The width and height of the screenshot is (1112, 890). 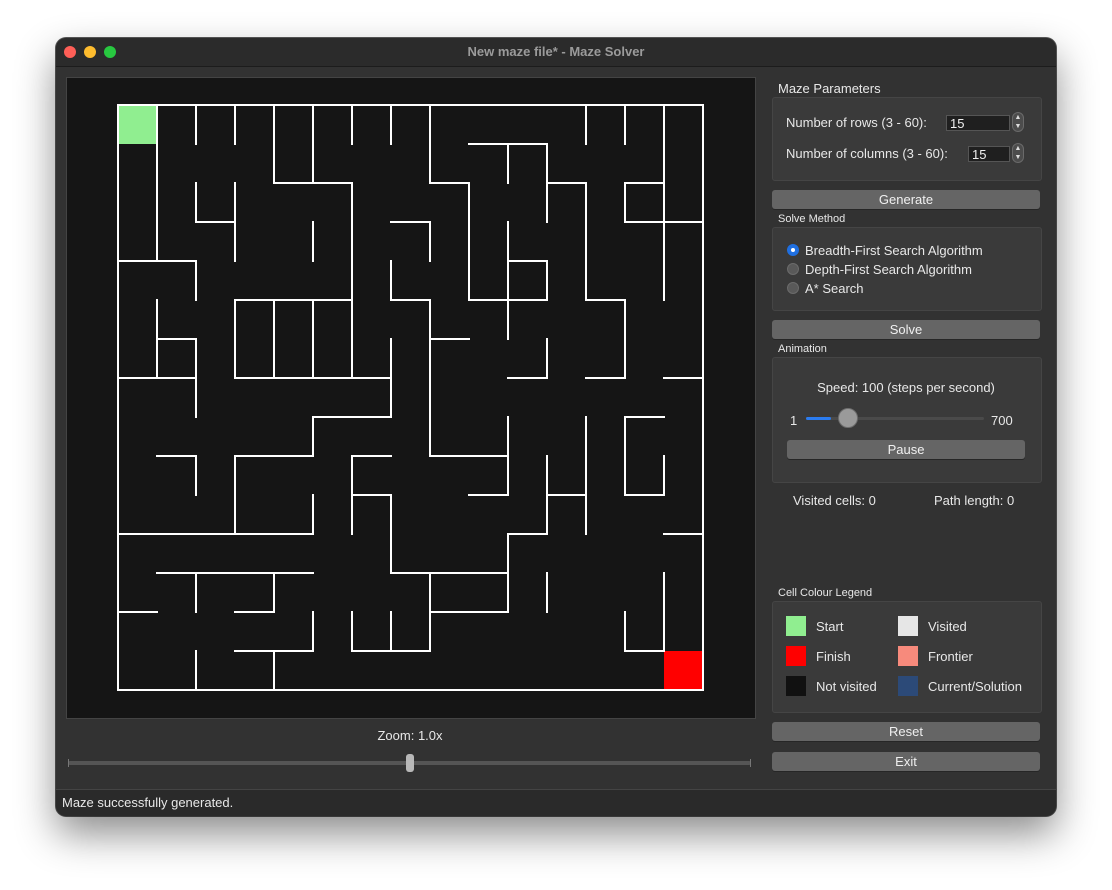 What do you see at coordinates (825, 593) in the screenshot?
I see `legend-title: Cell Colour Legend` at bounding box center [825, 593].